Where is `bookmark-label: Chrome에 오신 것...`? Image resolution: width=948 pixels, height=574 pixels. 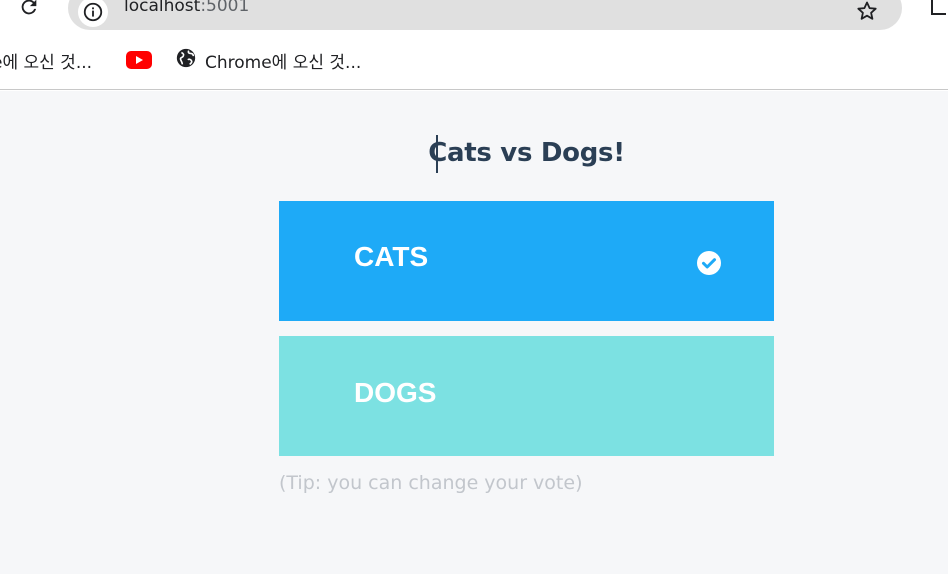
bookmark-label: Chrome에 오신 것... is located at coordinates (283, 62).